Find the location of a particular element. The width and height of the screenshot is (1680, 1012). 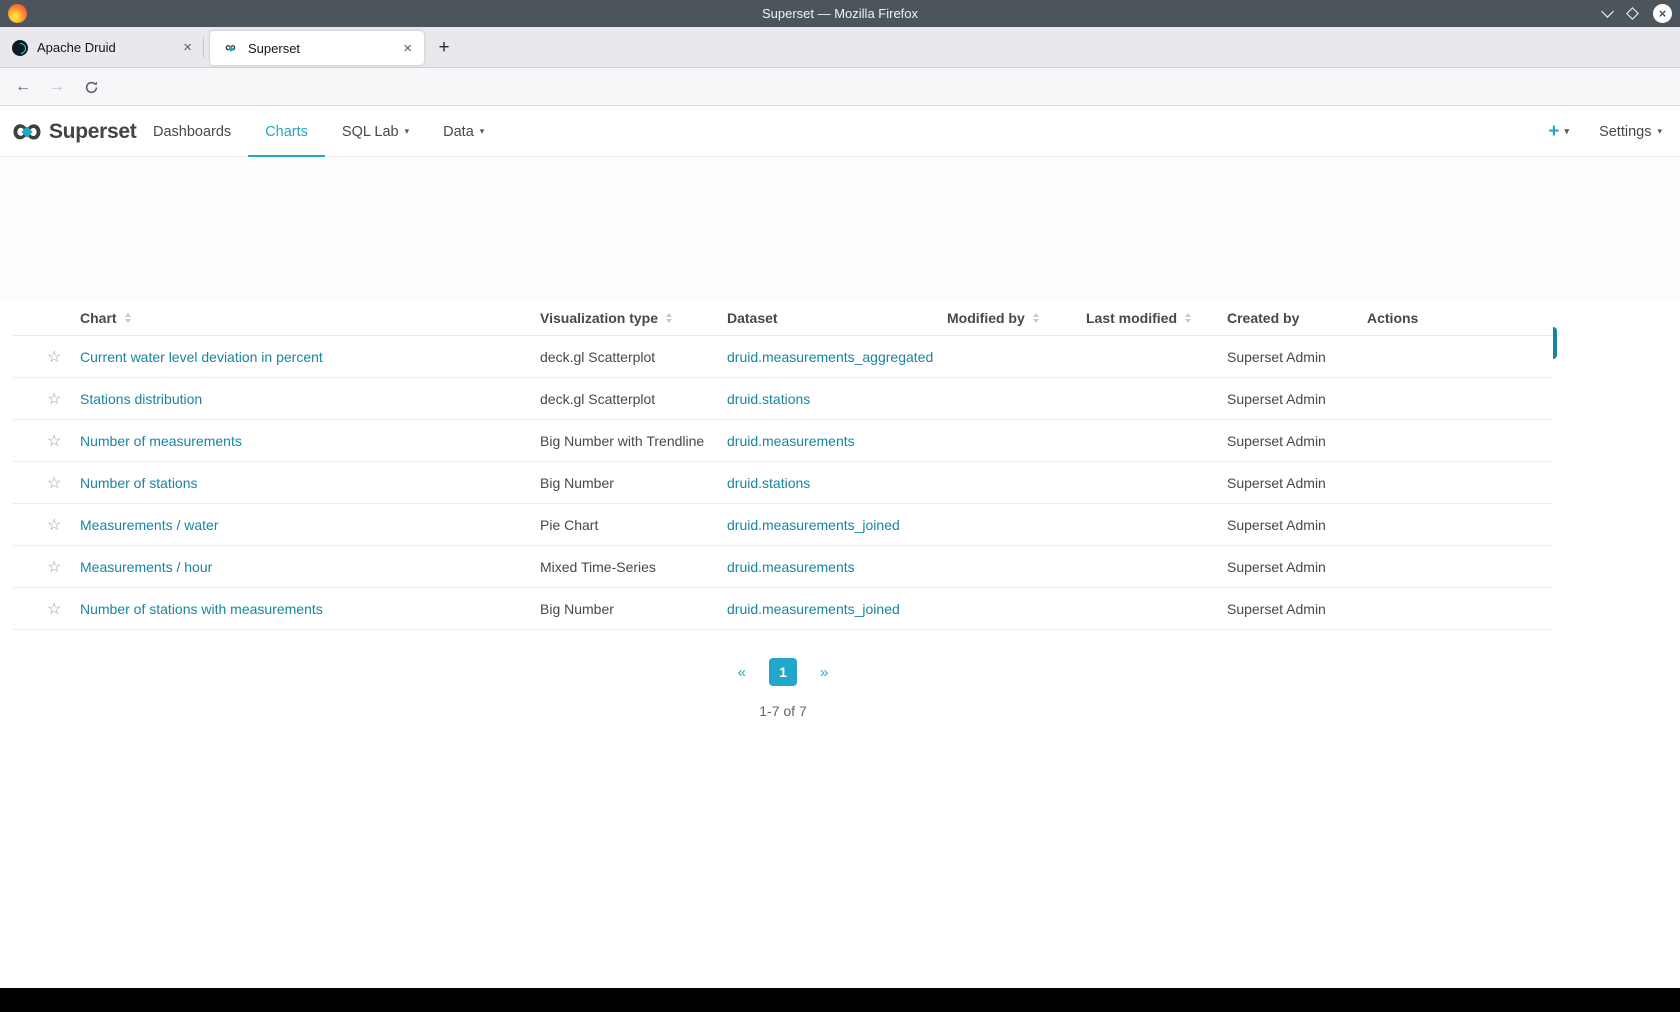

nav-right: + ▾ Settings ▾ is located at coordinates (1605, 131).